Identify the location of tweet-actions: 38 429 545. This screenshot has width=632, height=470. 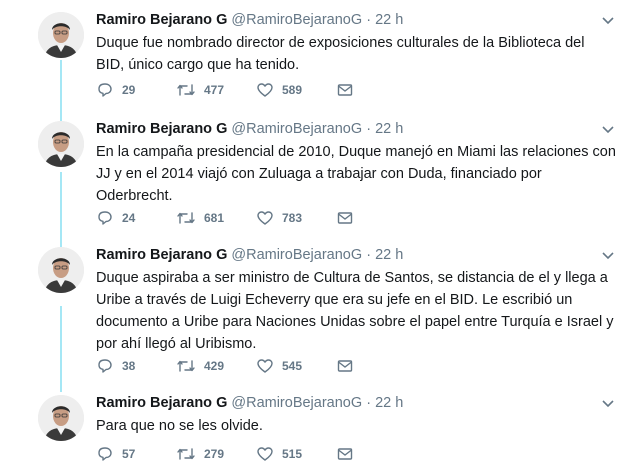
(246, 366).